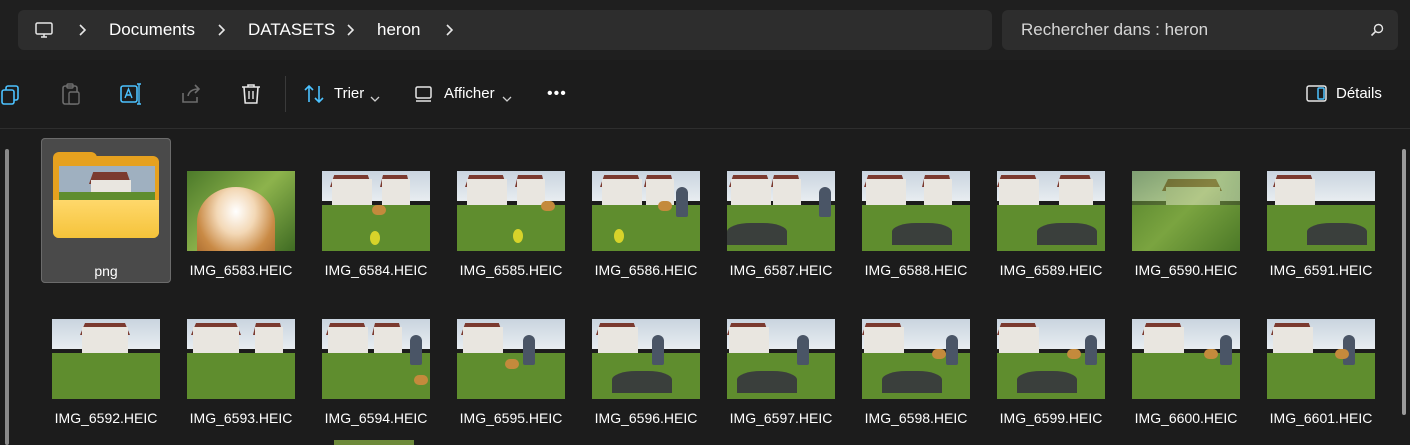  Describe the element at coordinates (424, 96) in the screenshot. I see `view-icon` at that location.